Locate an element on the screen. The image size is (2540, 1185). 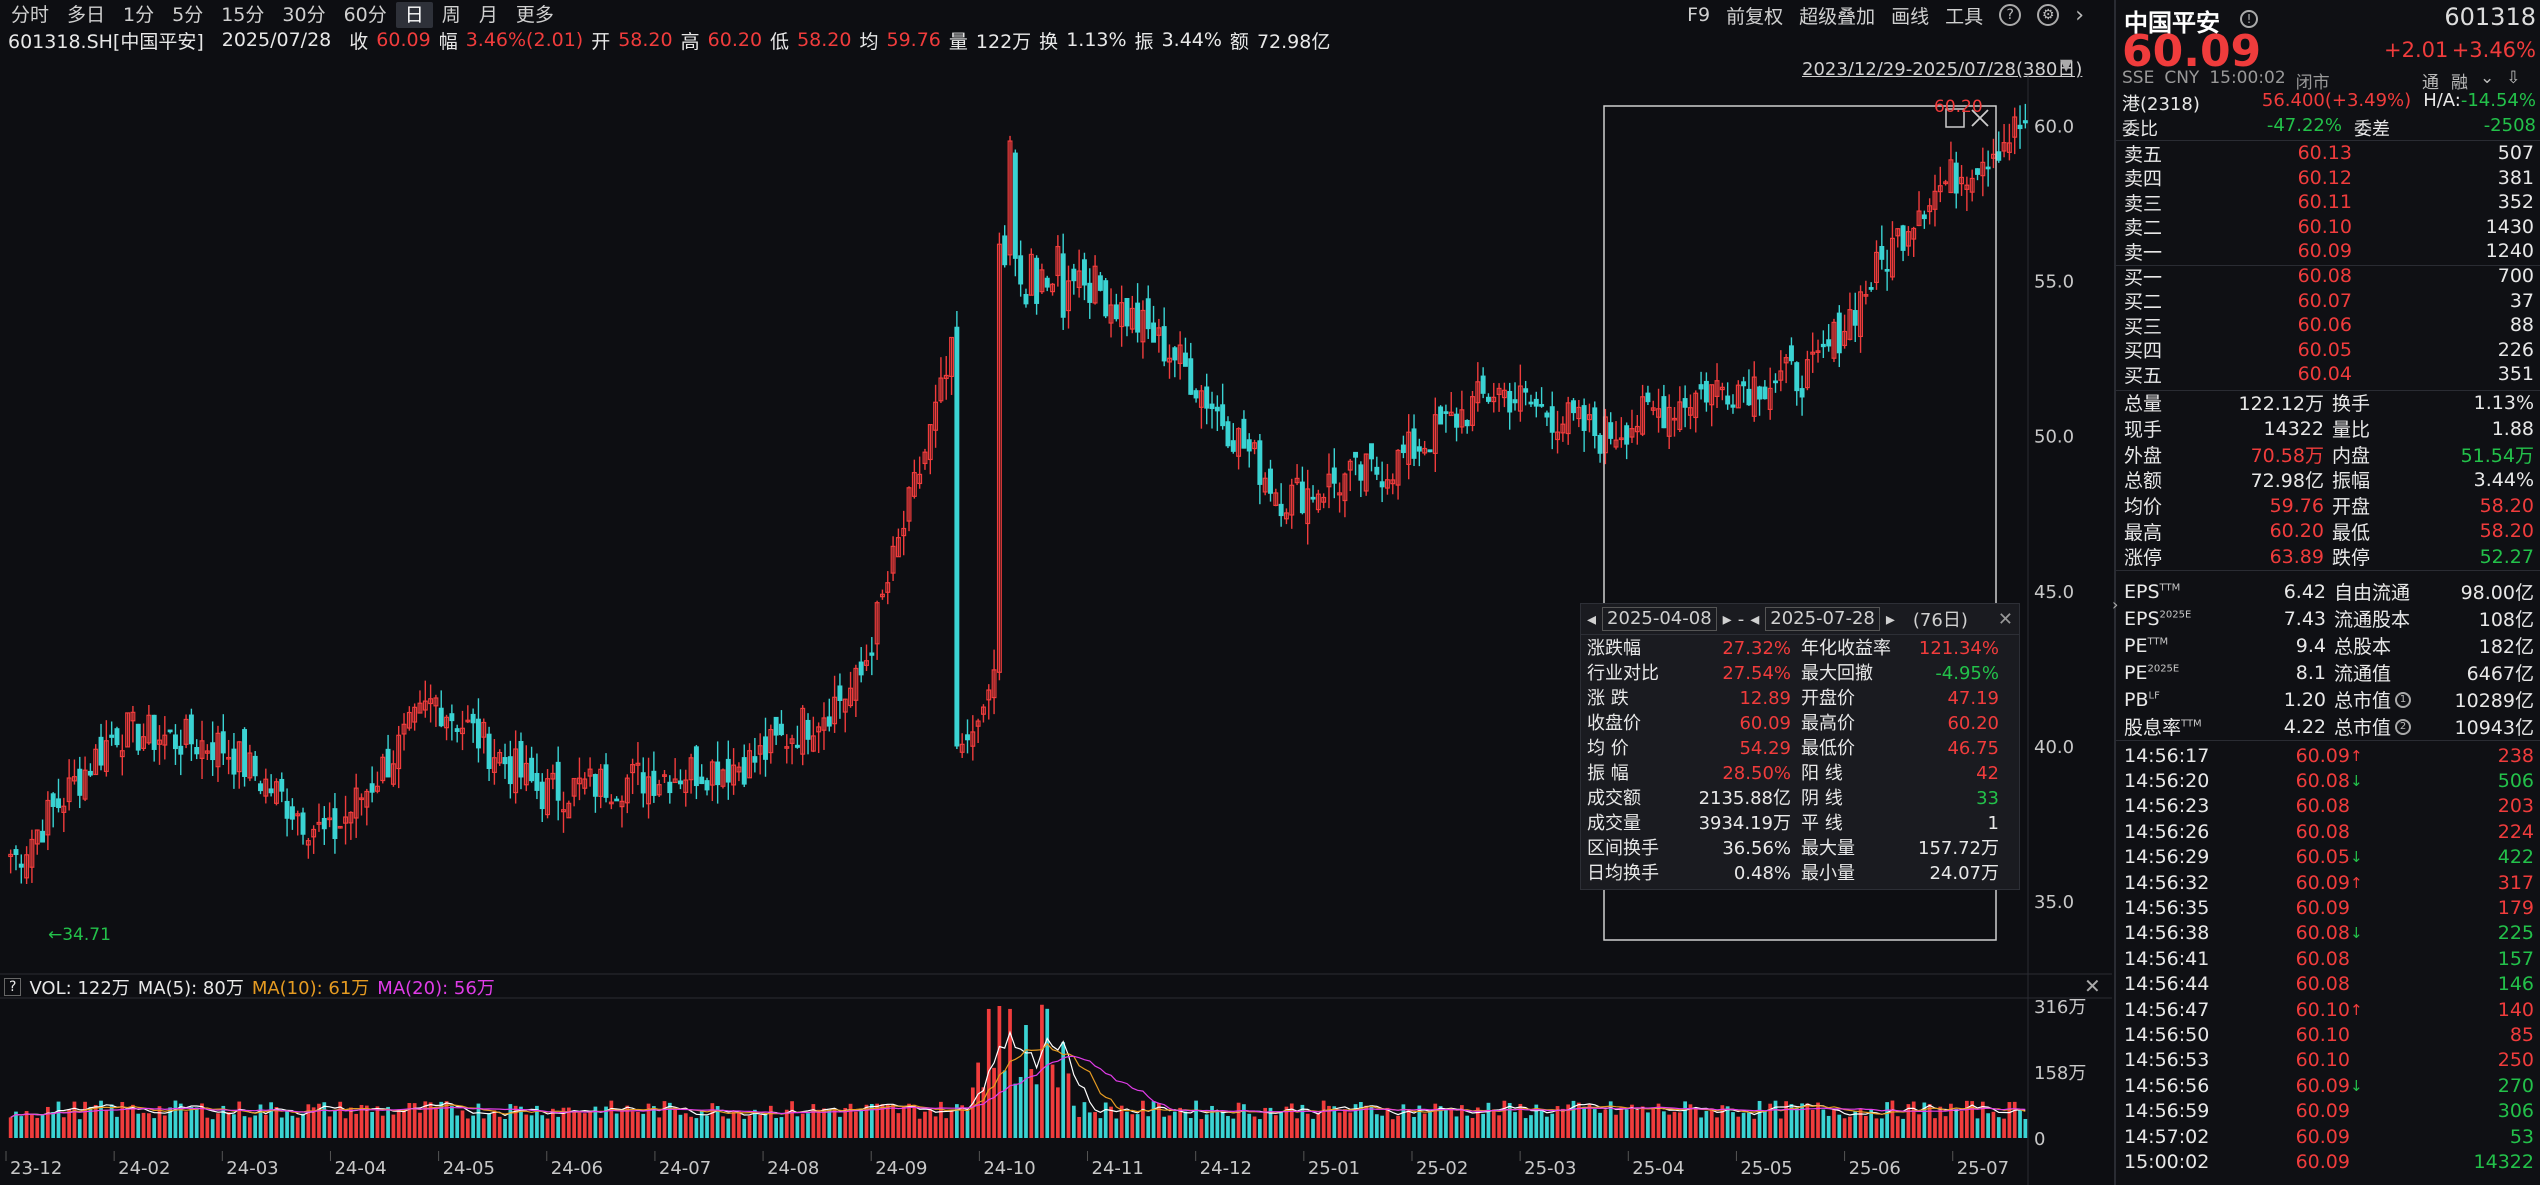
info-icon: 2 is located at coordinates (2403, 726).